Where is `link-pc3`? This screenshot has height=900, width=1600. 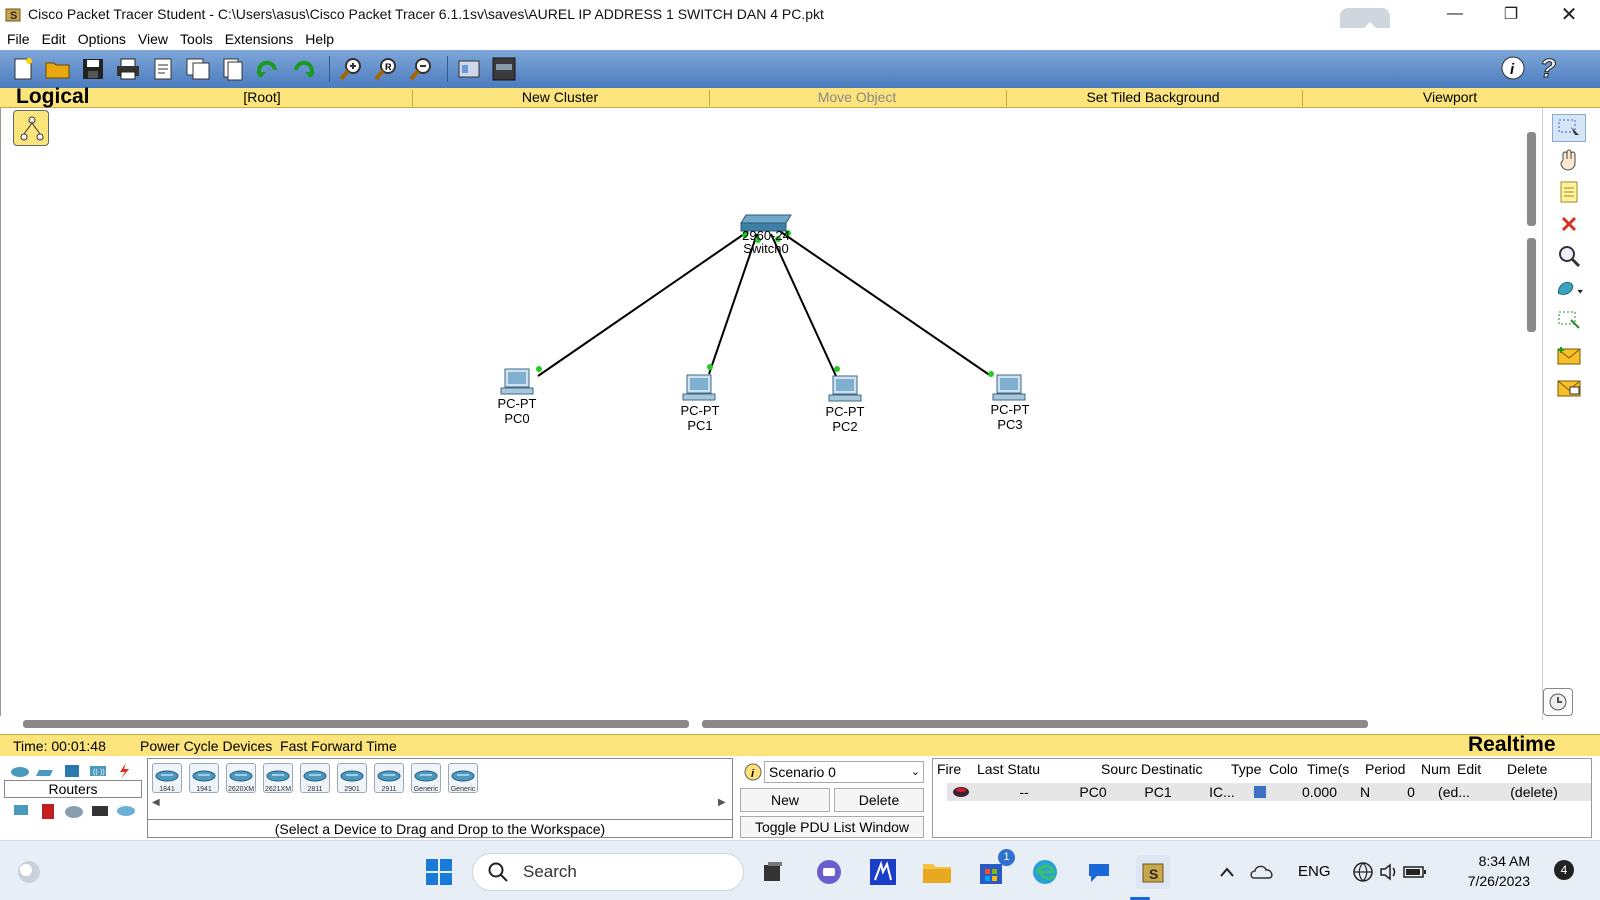 link-pc3 is located at coordinates (886, 304).